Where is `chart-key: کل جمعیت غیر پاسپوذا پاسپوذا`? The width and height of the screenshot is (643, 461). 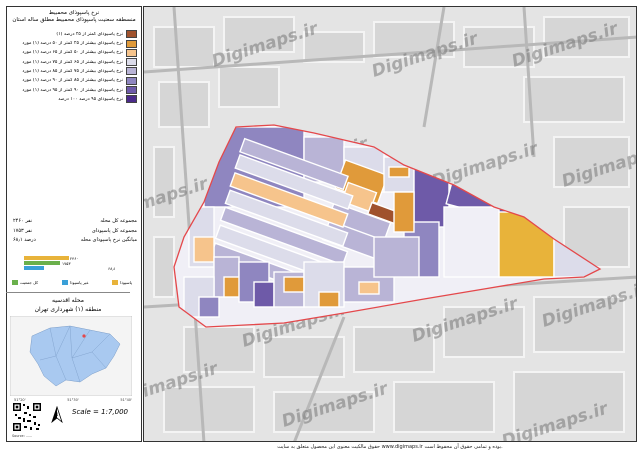 chart-key: کل جمعیت غیر پاسپوذا پاسپوذا is located at coordinates (72, 282).